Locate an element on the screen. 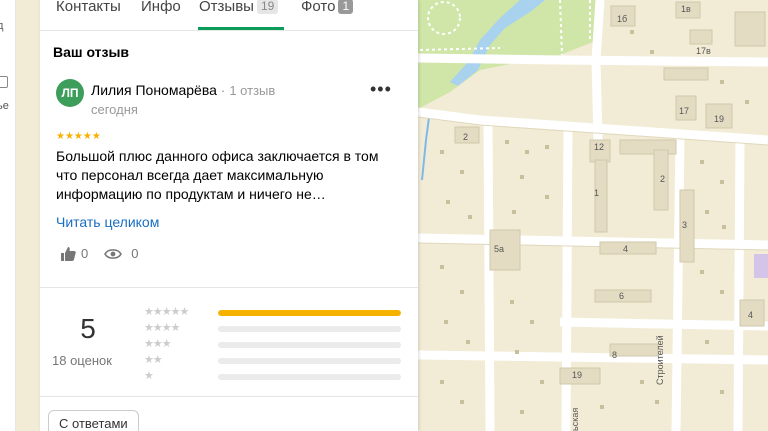 The height and width of the screenshot is (431, 768). active-tab-indicator is located at coordinates (241, 28).